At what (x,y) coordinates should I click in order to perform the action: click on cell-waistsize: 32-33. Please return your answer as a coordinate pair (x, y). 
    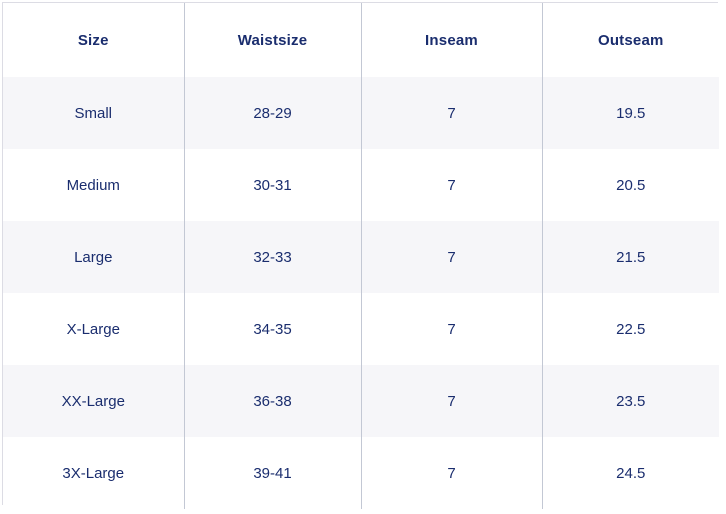
    Looking at the image, I should click on (273, 257).